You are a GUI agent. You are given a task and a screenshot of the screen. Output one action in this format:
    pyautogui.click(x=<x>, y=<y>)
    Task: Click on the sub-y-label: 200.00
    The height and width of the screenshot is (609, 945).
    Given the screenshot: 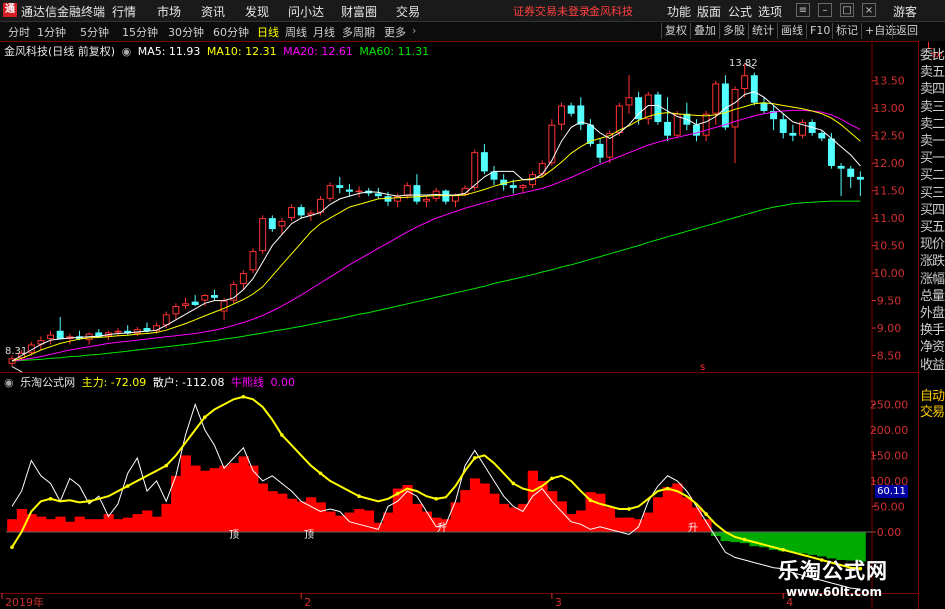 What is the action you would take?
    pyautogui.click(x=889, y=430)
    